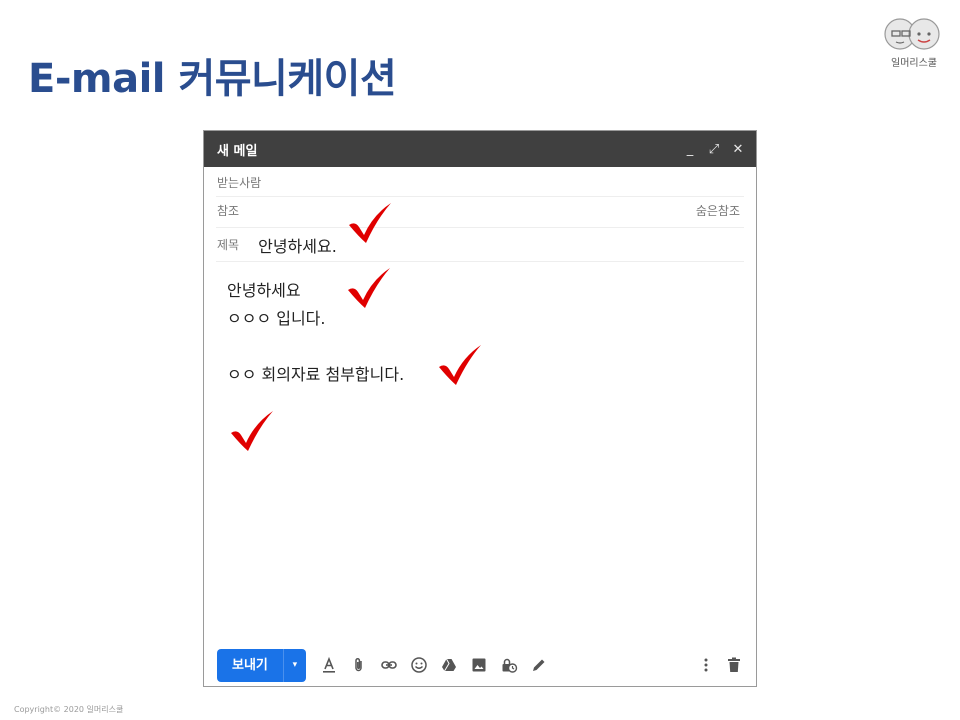 The width and height of the screenshot is (960, 720). Describe the element at coordinates (389, 665) in the screenshot. I see `link-icon` at that location.